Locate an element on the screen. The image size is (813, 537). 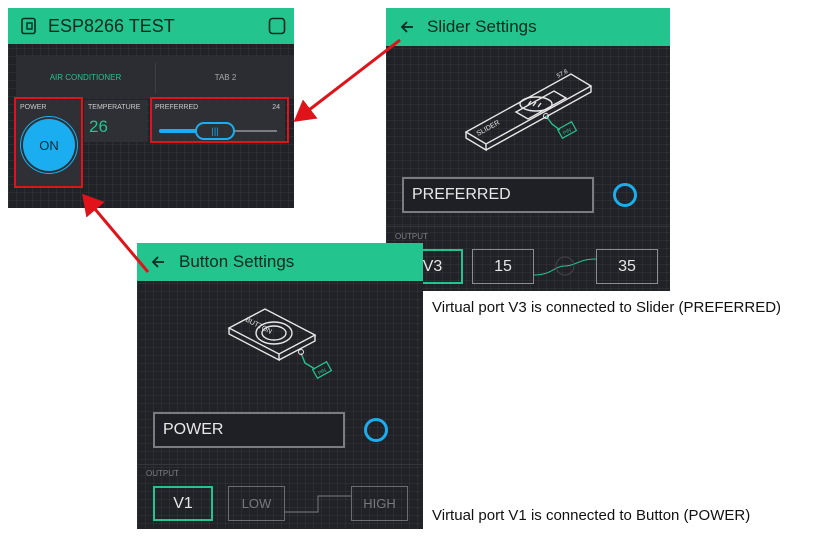
slider-min-value: 15 is located at coordinates (503, 266).